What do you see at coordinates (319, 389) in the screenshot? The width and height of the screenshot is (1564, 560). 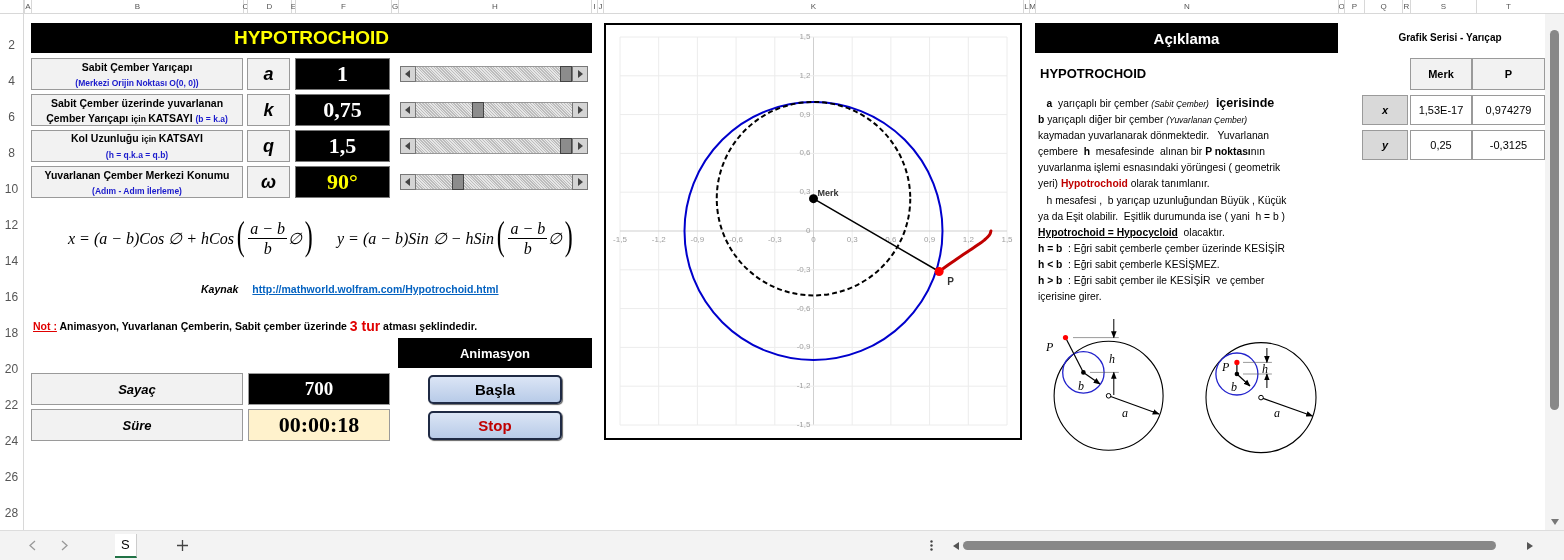 I see `counter-value: 700` at bounding box center [319, 389].